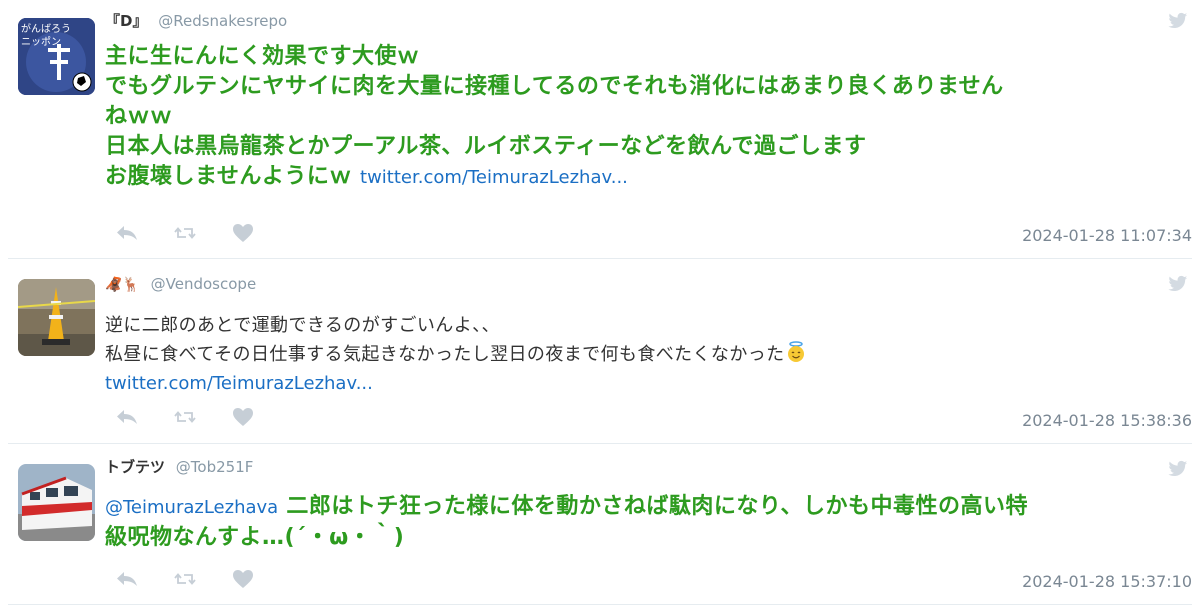  Describe the element at coordinates (228, 176) in the screenshot. I see `tweet-text-fragment: お腹壊しませんようにｗ` at that location.